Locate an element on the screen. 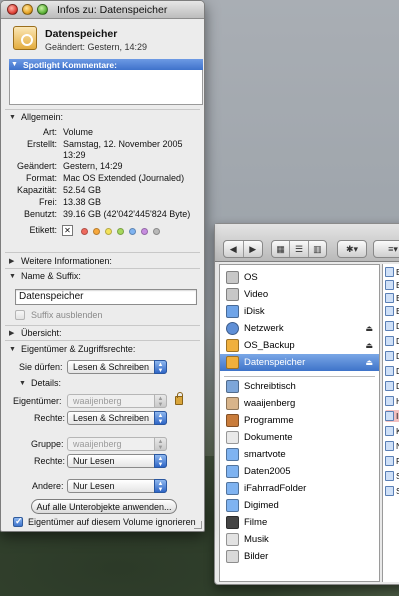 The width and height of the screenshot is (399, 596). owner-rights-popup: Lesen & Schreiben ▲ ▼ is located at coordinates (117, 418).